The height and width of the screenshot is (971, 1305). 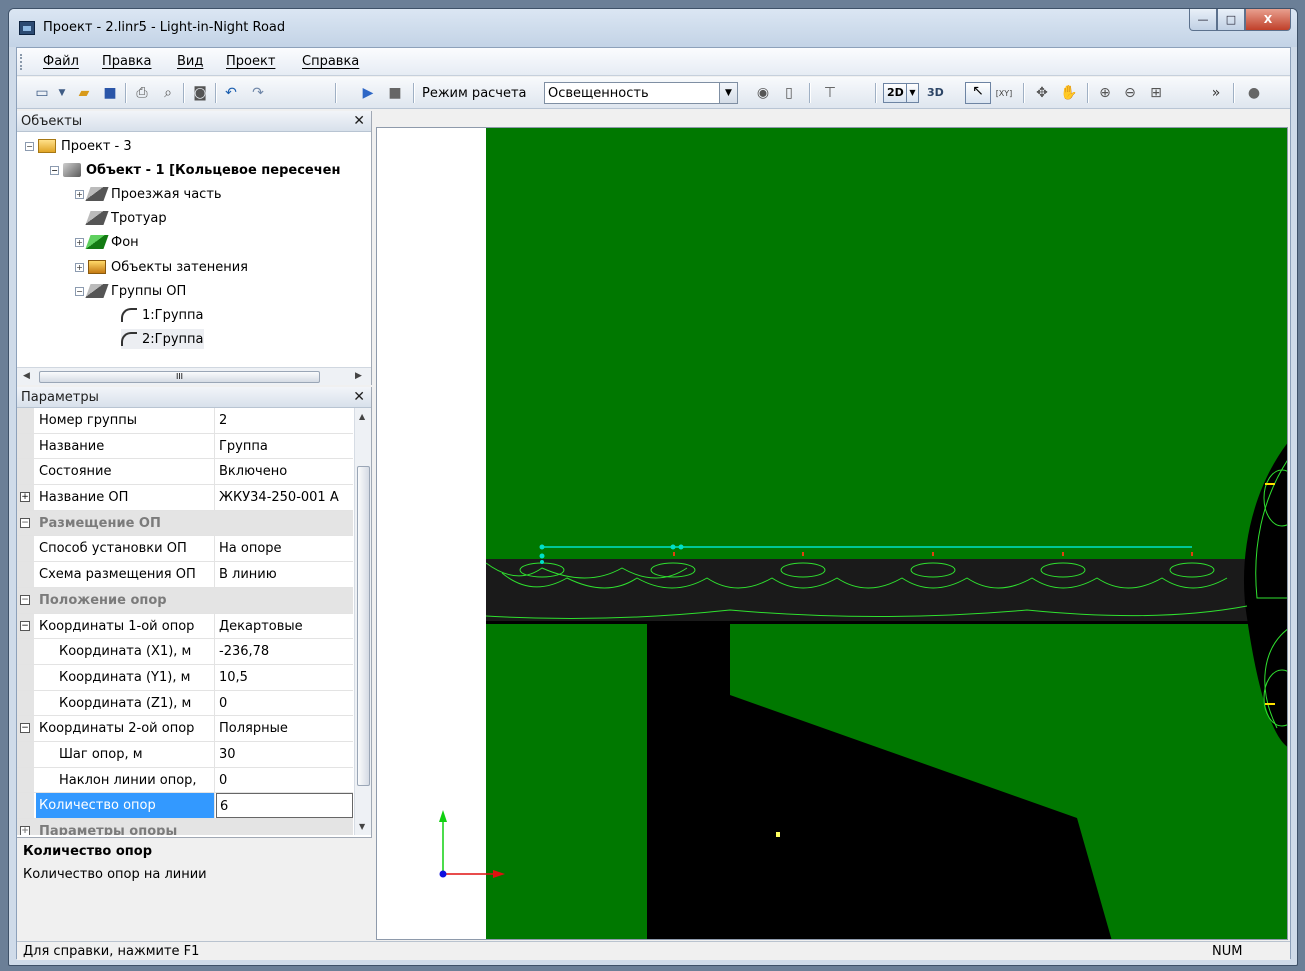 I want to click on scroll-right-icon: ▶, so click(x=358, y=376).